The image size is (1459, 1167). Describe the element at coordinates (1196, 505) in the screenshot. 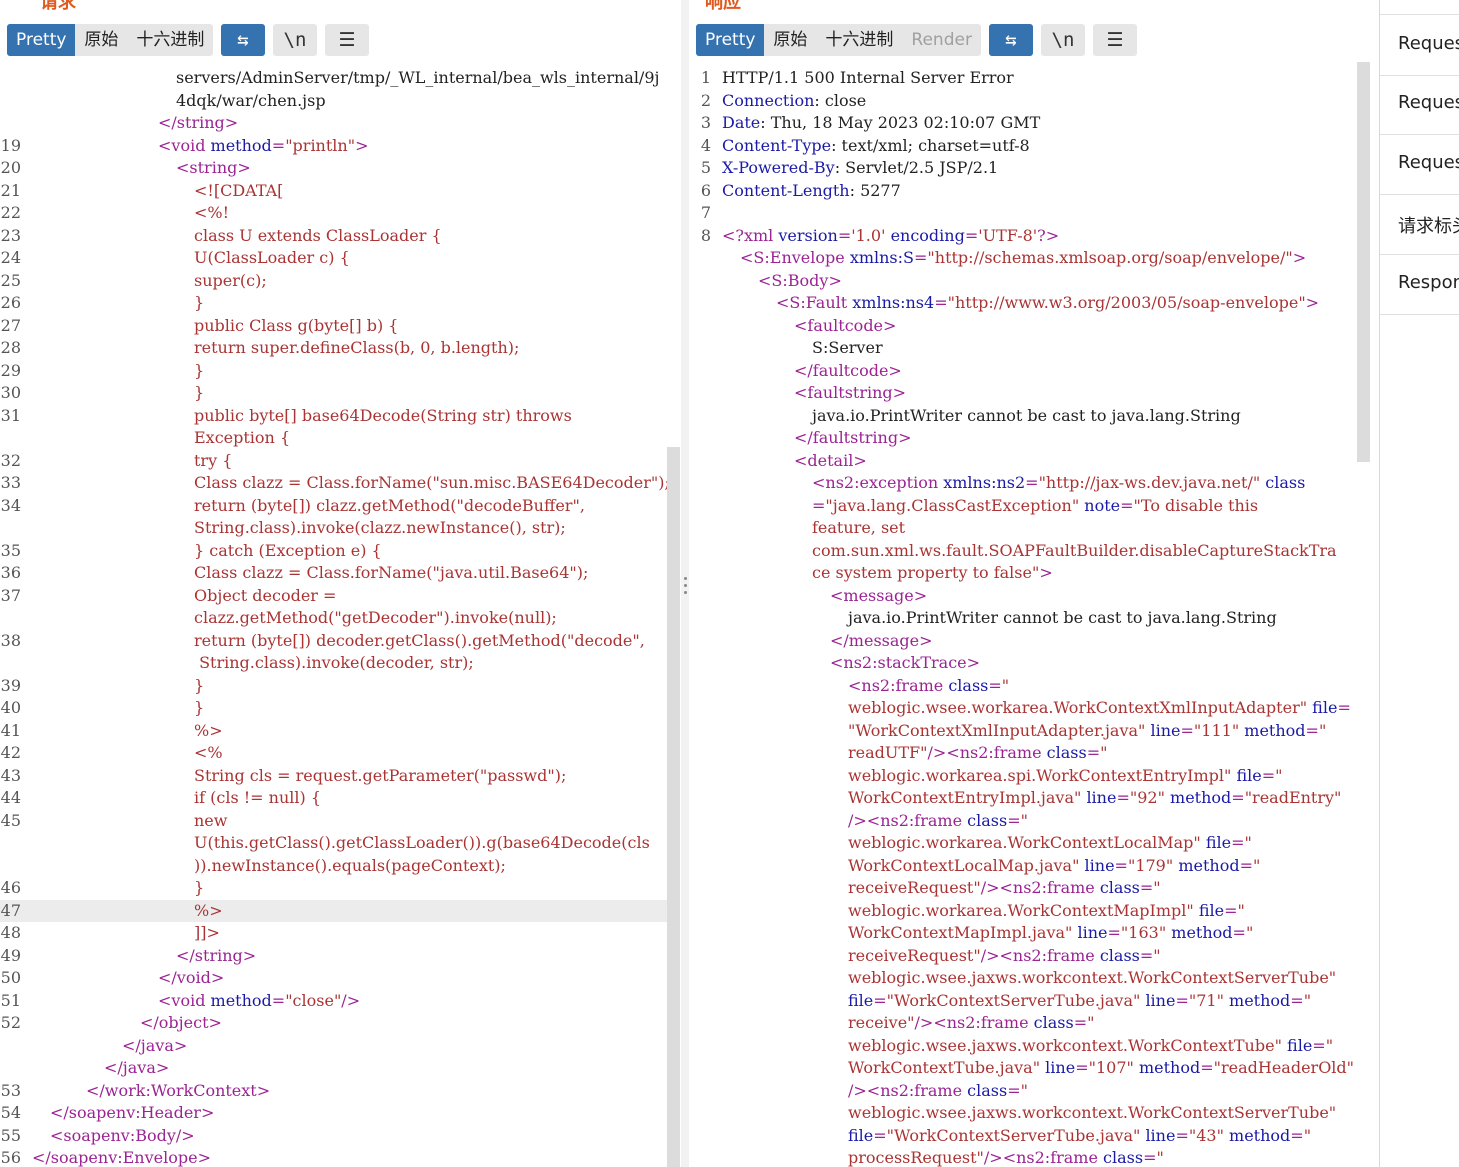

I see `token: "To disable this` at that location.